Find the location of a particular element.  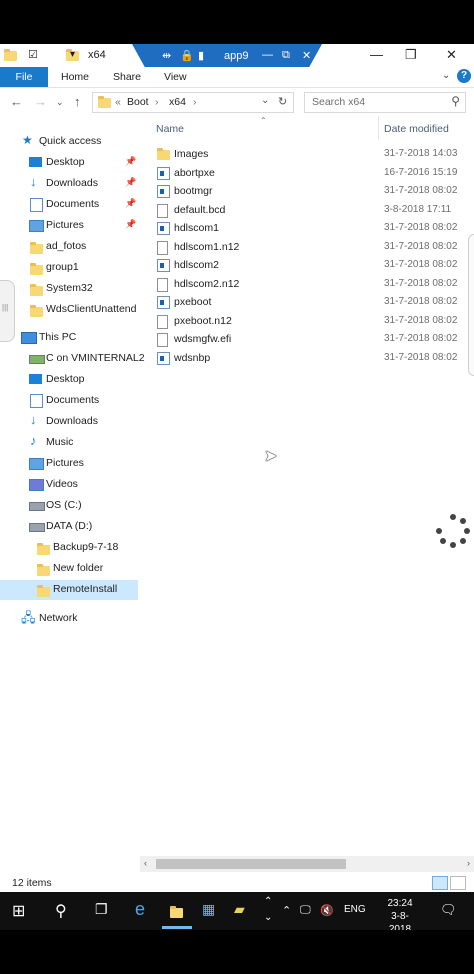

downloads-icon: ↓ is located at coordinates (33, 181).